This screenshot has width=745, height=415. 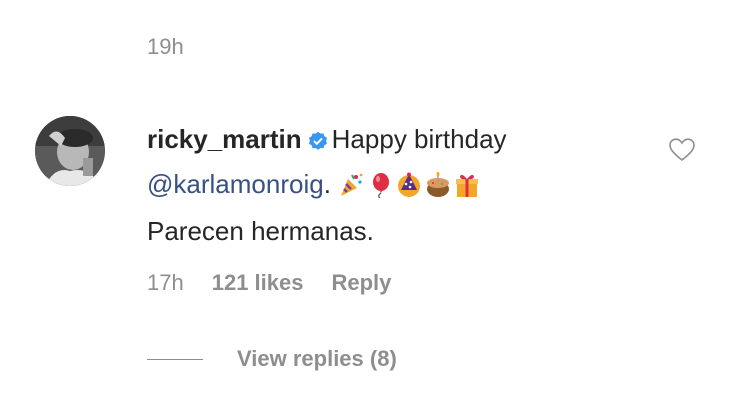 What do you see at coordinates (361, 283) in the screenshot?
I see `reply-button: Reply` at bounding box center [361, 283].